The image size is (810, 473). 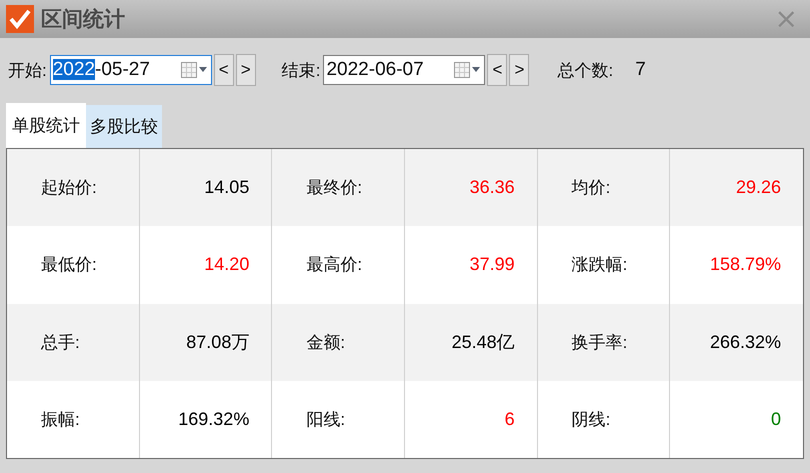 What do you see at coordinates (124, 126) in the screenshot?
I see `tab: 多股比较` at bounding box center [124, 126].